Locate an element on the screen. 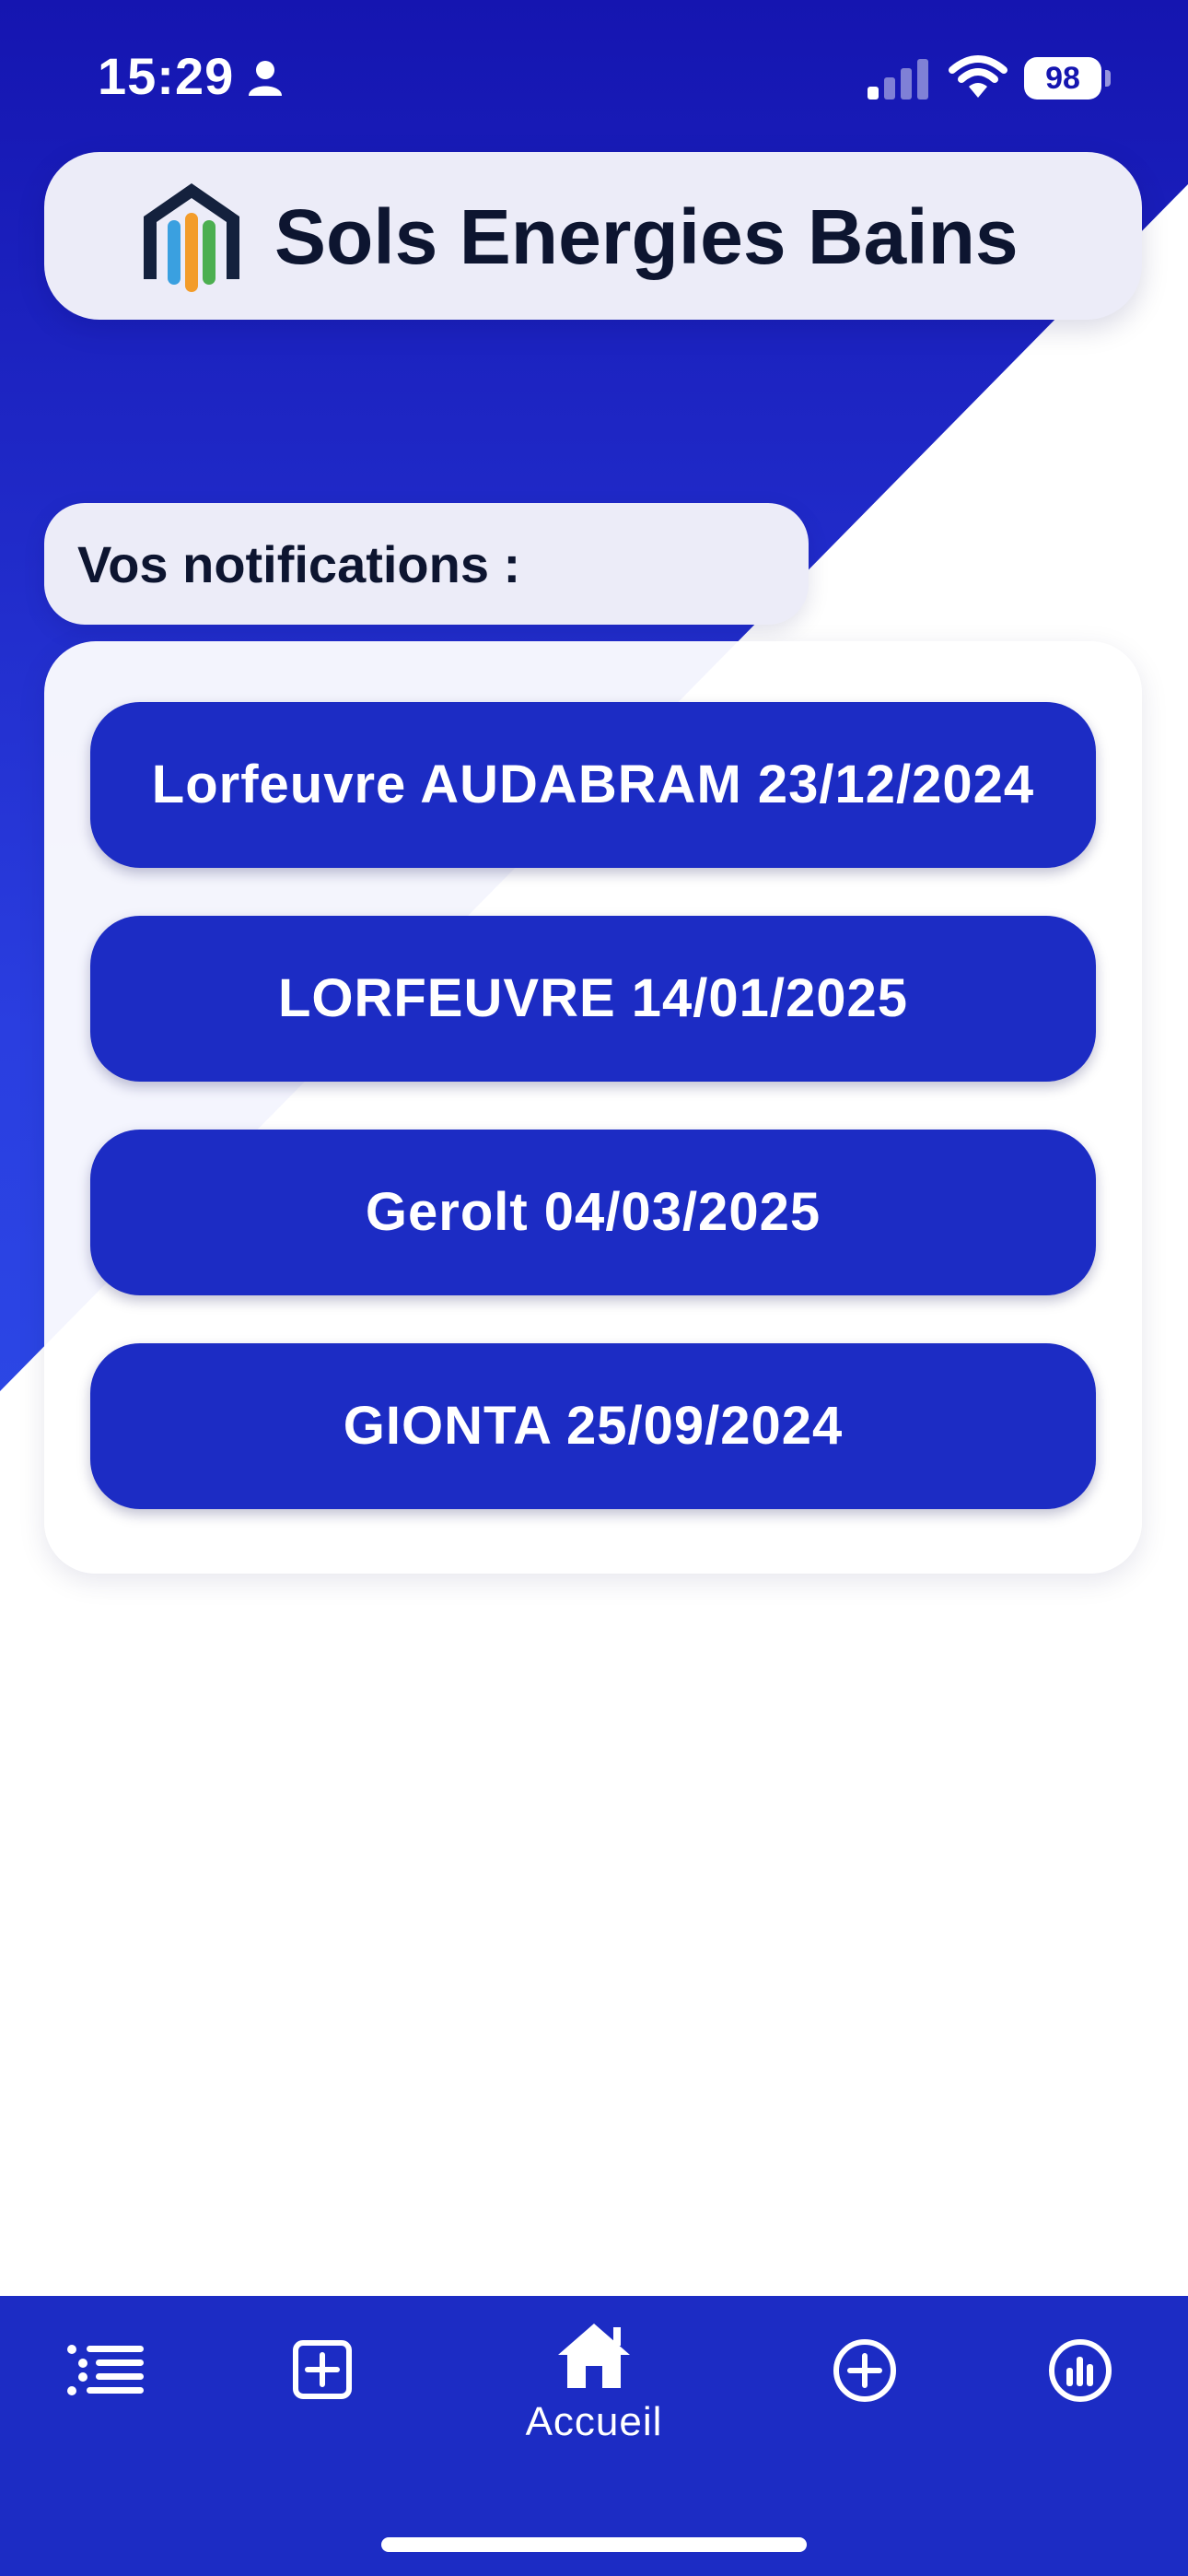  person-icon is located at coordinates (265, 78).